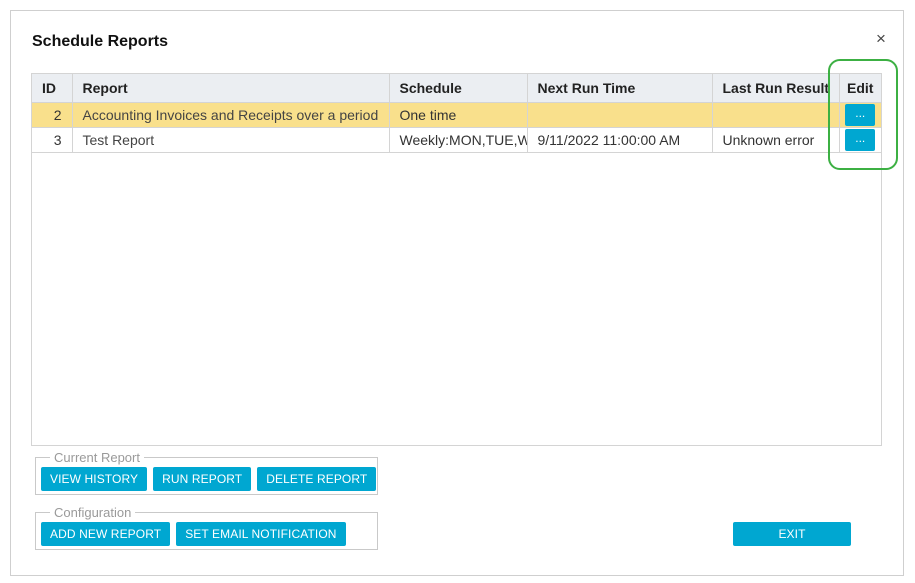 The image size is (915, 583). Describe the element at coordinates (776, 115) in the screenshot. I see `cell-last-run-result` at that location.